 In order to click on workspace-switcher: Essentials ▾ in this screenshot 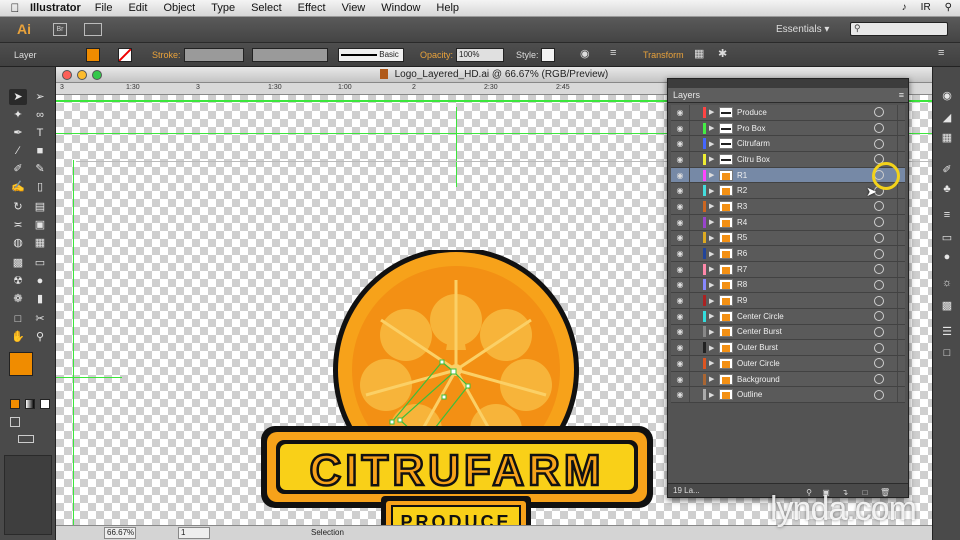, I will do `click(802, 29)`.